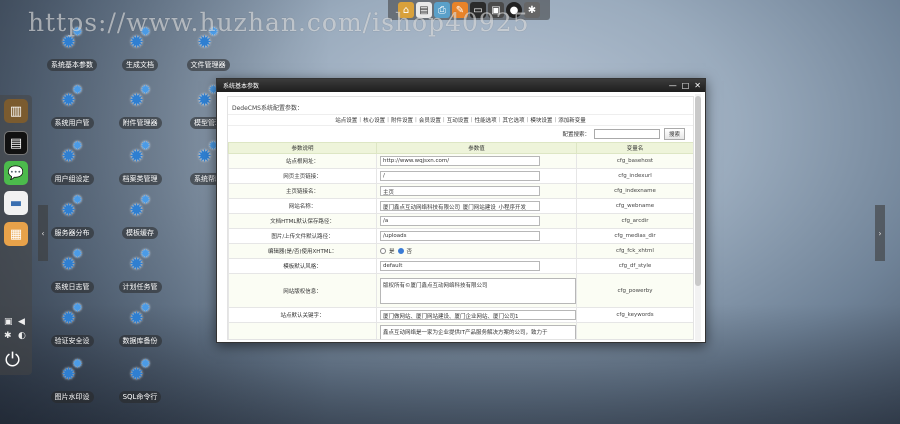 The image size is (900, 424). Describe the element at coordinates (430, 120) in the screenshot. I see `tab-members: 会员设置` at that location.